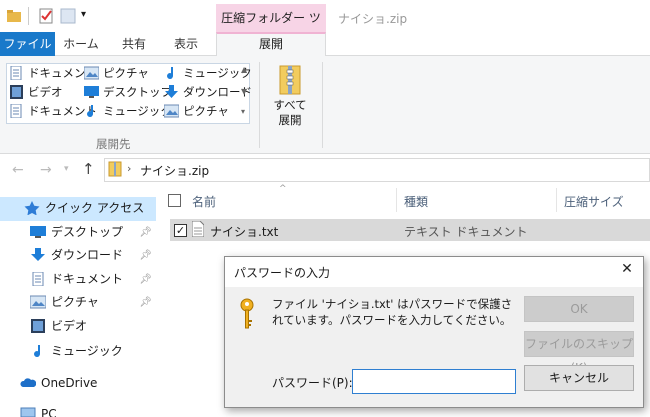 The width and height of the screenshot is (650, 417). Describe the element at coordinates (113, 144) in the screenshot. I see `ribbon-group-caption: 展開先` at that location.